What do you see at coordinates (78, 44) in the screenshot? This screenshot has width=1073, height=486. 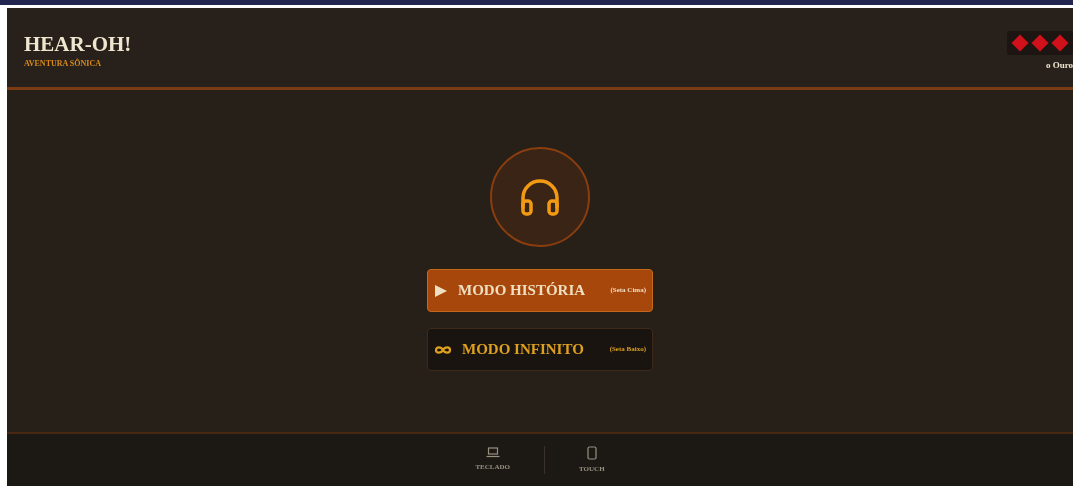 I see `app-title: HEAR-OH!` at bounding box center [78, 44].